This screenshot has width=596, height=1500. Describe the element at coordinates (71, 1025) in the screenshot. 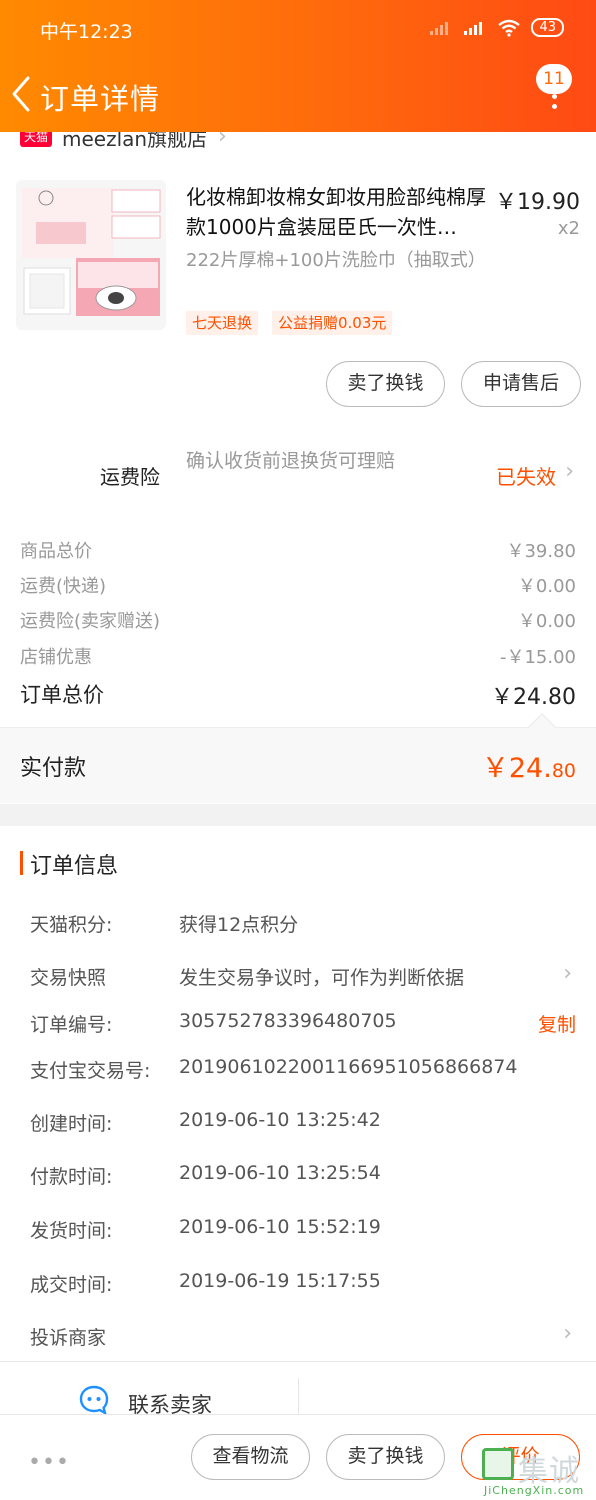

I see `info-label-order-no: 订单编号:` at that location.